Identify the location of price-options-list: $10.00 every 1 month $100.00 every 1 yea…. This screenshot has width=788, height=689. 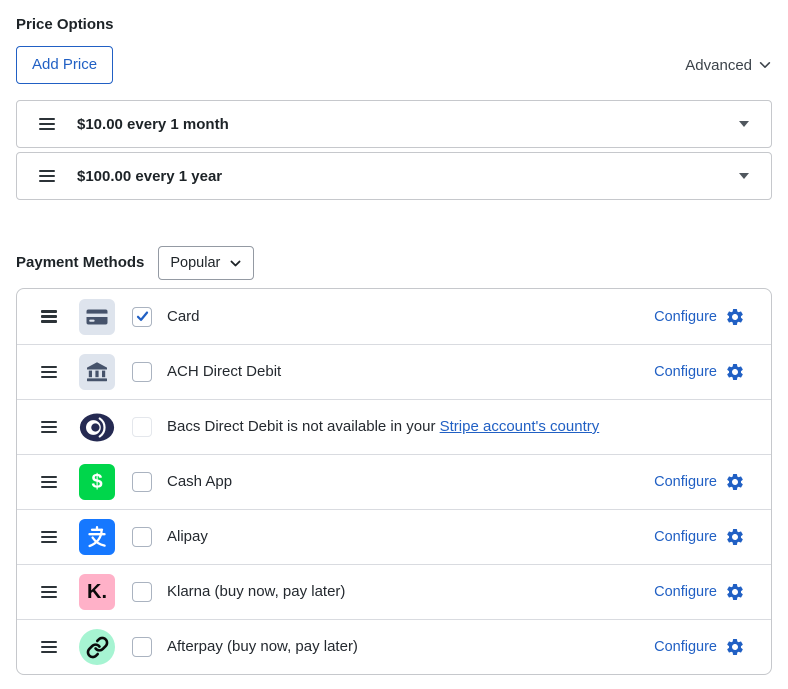
(394, 150).